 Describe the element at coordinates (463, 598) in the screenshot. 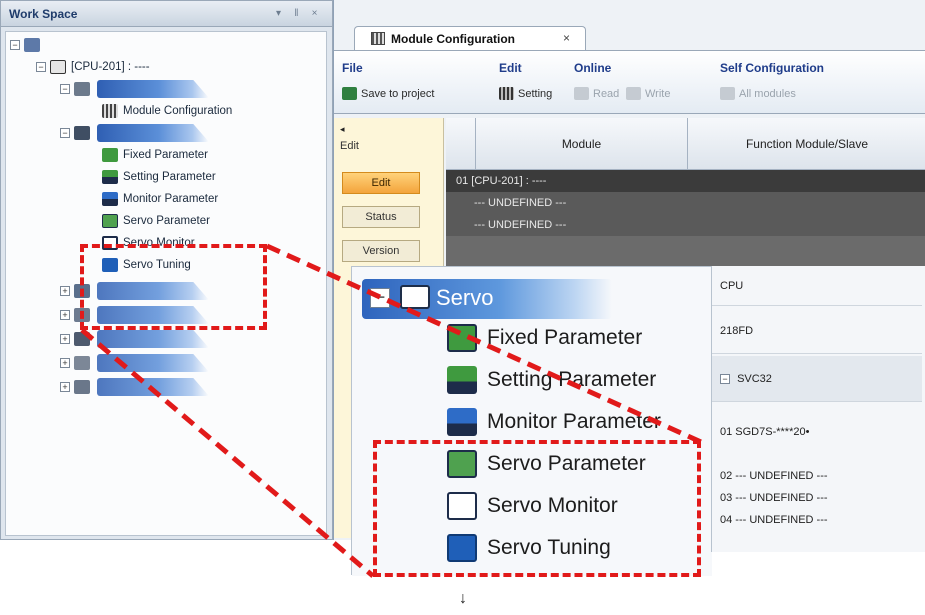

I see `down-arrow-icon: ↓` at that location.